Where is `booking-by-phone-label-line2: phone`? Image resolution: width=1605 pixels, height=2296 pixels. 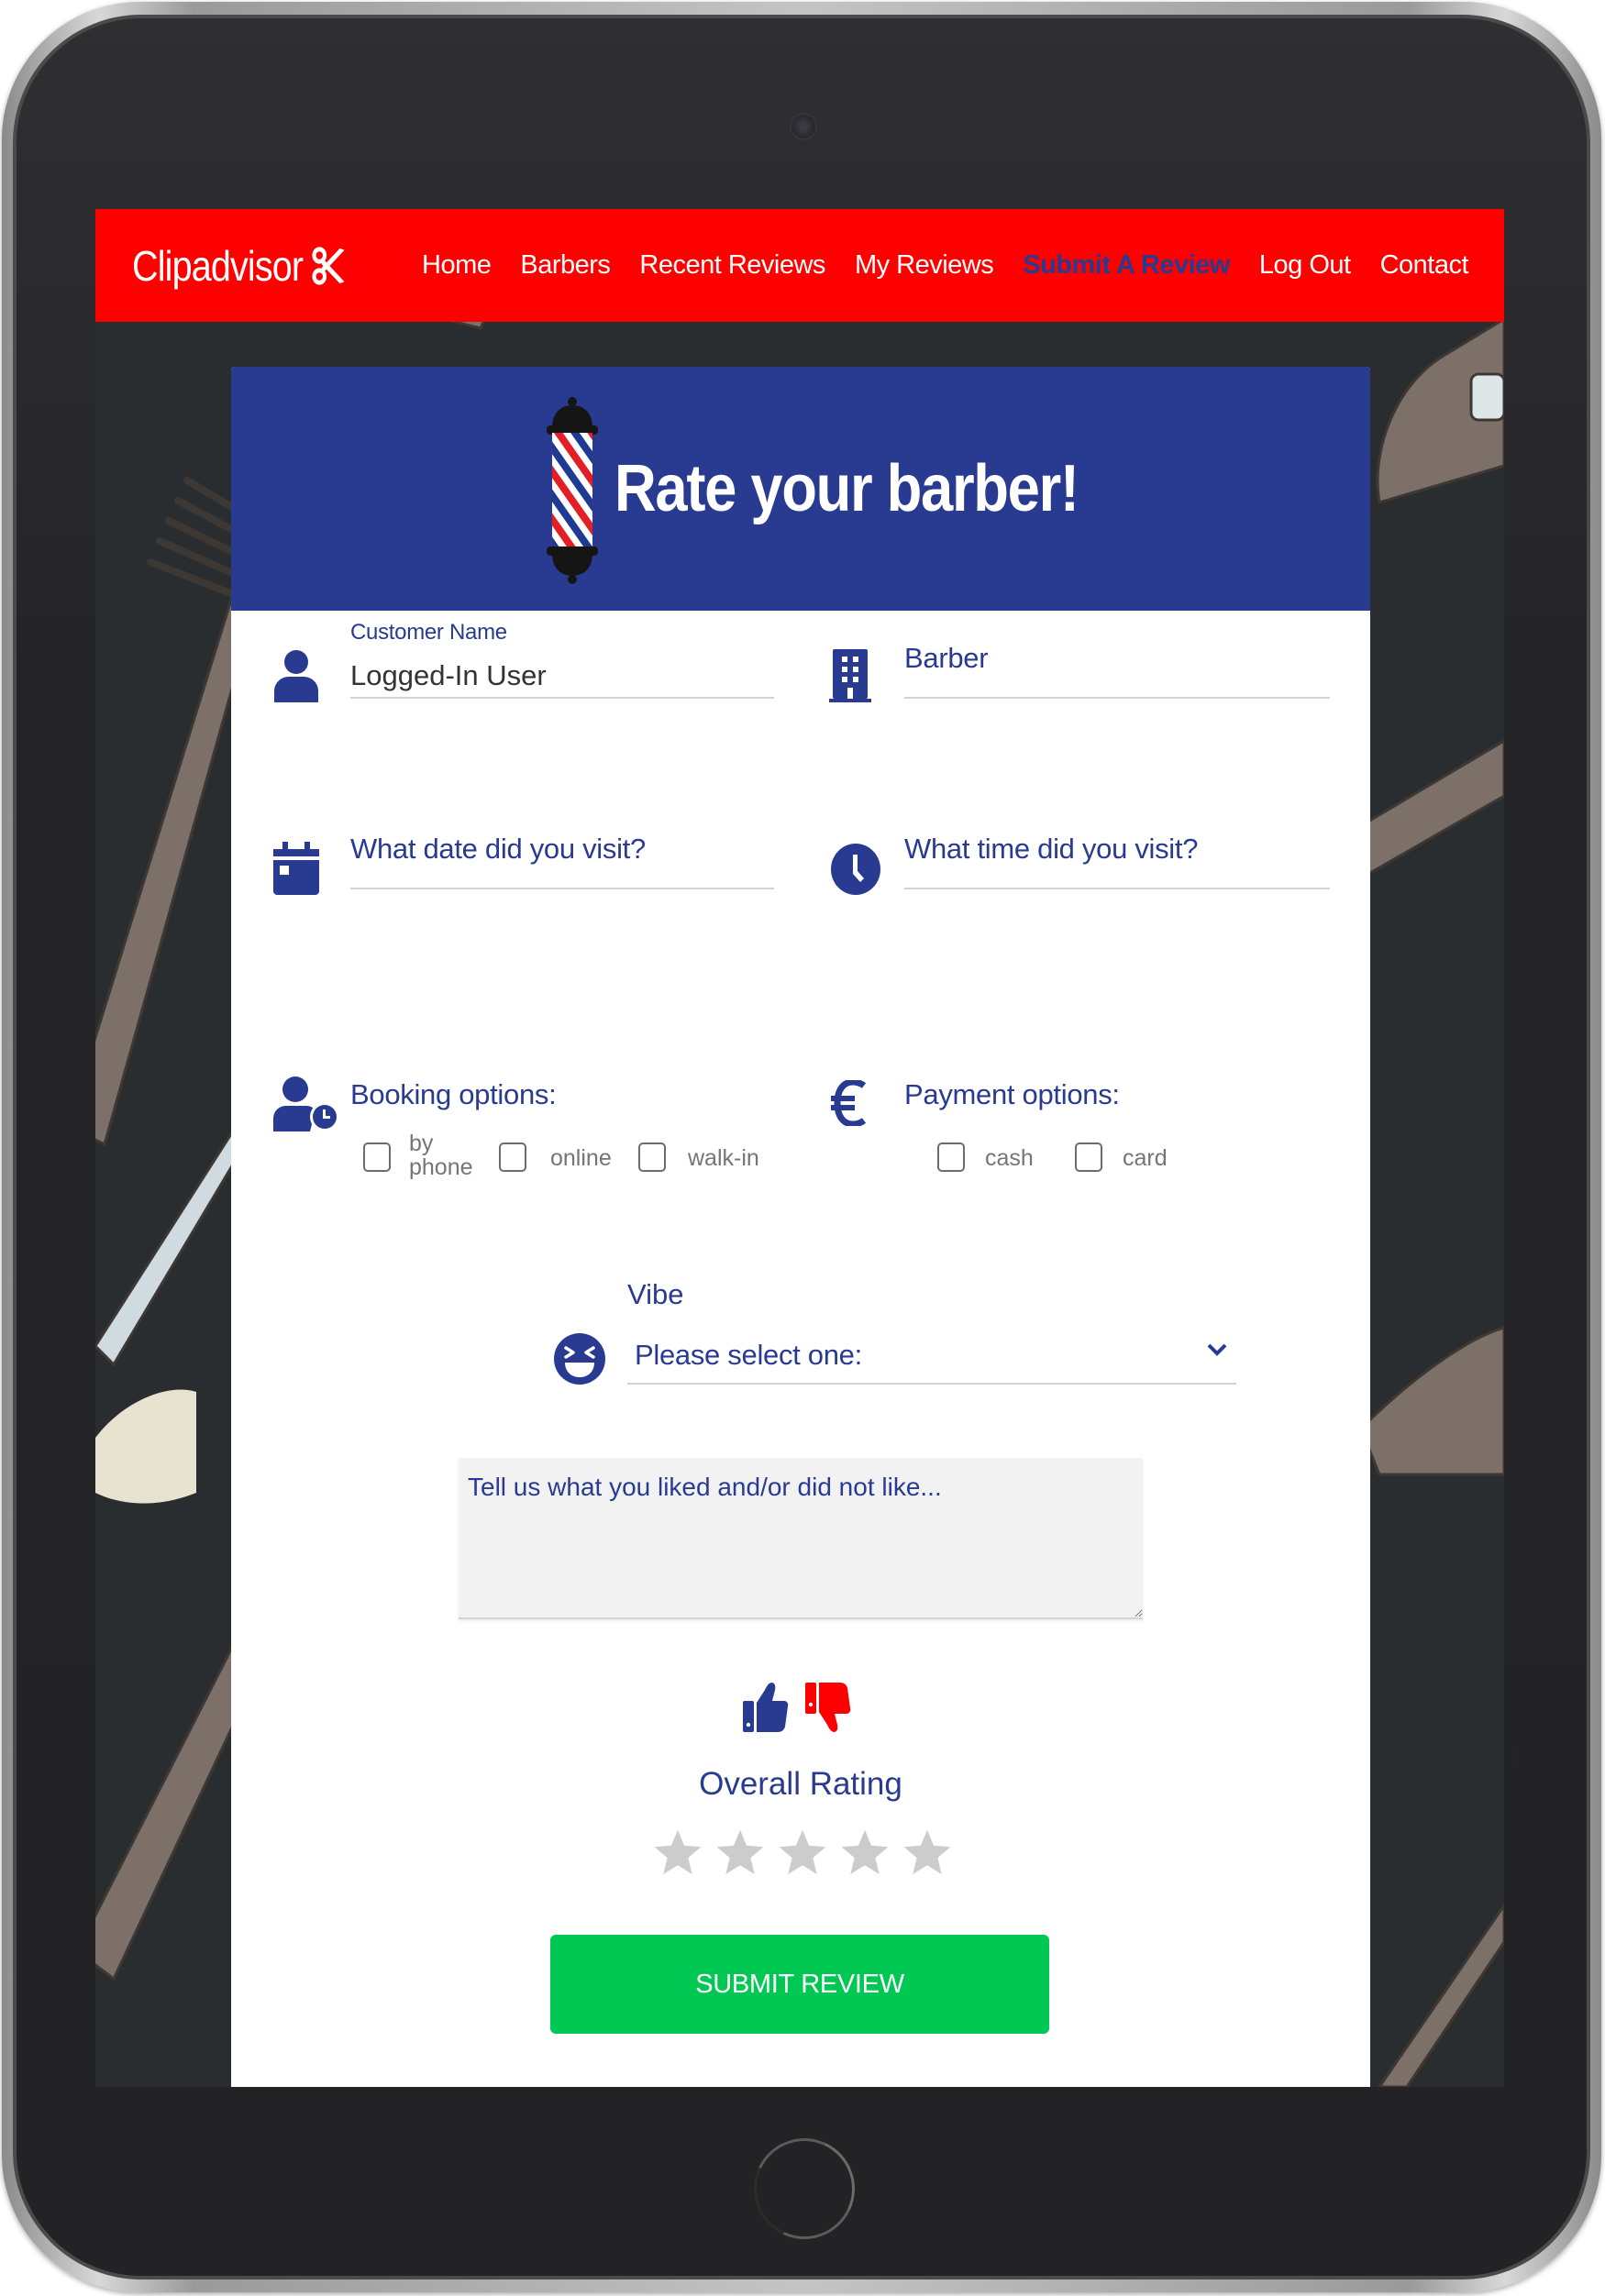 booking-by-phone-label-line2: phone is located at coordinates (441, 1167).